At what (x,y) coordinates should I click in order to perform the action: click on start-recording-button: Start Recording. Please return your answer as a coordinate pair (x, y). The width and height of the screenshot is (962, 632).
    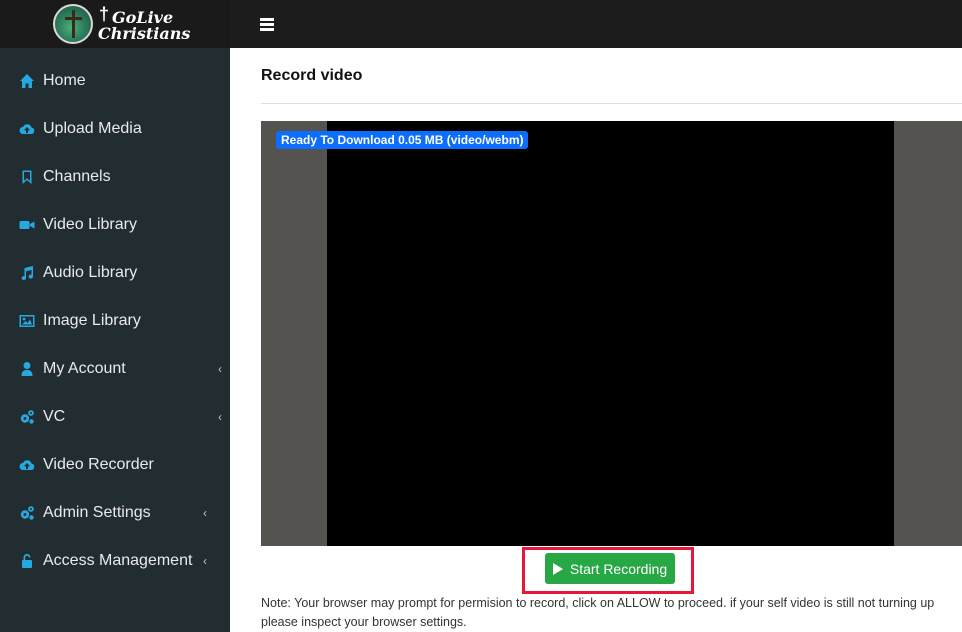
    Looking at the image, I should click on (610, 568).